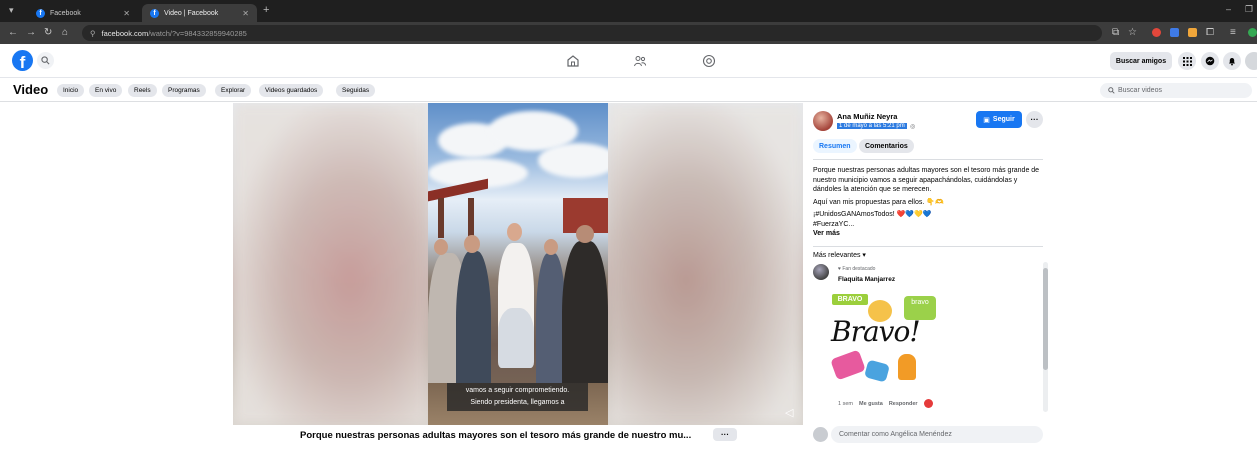 This screenshot has height=449, width=1257. Describe the element at coordinates (573, 61) in the screenshot. I see `home-nav-icon` at that location.